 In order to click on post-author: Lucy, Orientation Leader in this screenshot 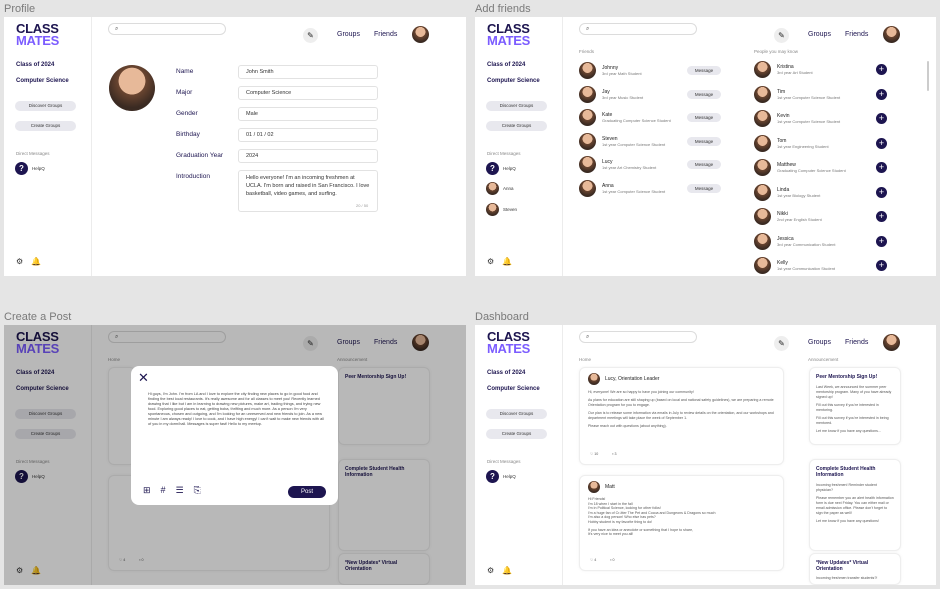, I will do `click(632, 379)`.